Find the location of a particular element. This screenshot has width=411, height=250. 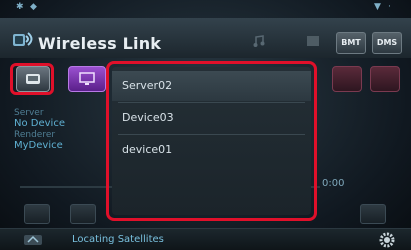

status-message: Locating Satellites is located at coordinates (118, 239).